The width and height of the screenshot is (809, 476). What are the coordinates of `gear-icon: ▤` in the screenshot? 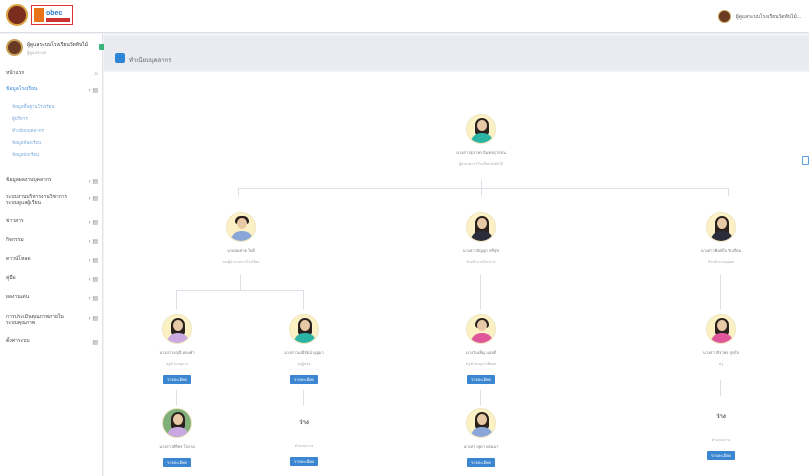 It's located at (95, 343).